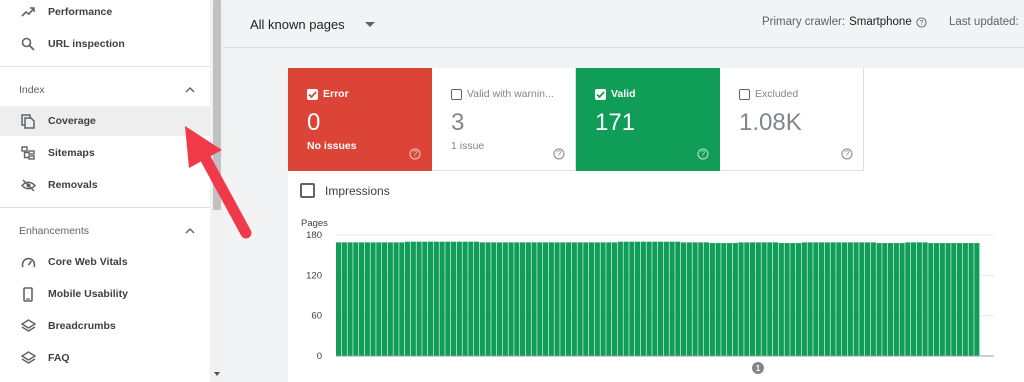  Describe the element at coordinates (105, 185) in the screenshot. I see `nav-item-removals: Removals` at that location.